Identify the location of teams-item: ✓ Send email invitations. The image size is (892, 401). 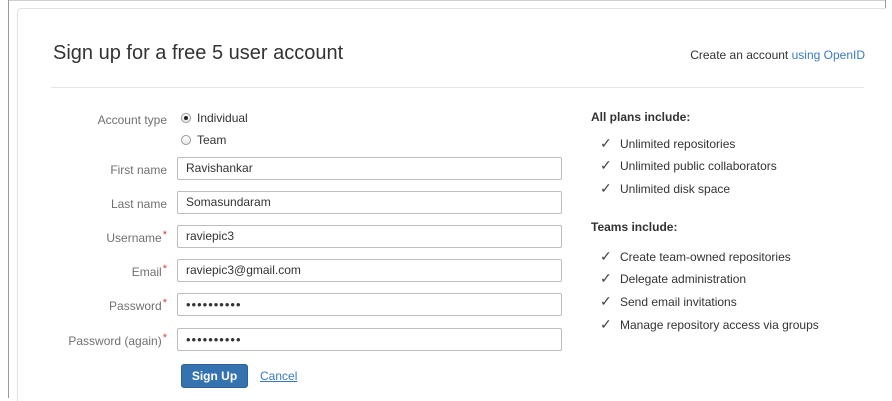
(668, 301).